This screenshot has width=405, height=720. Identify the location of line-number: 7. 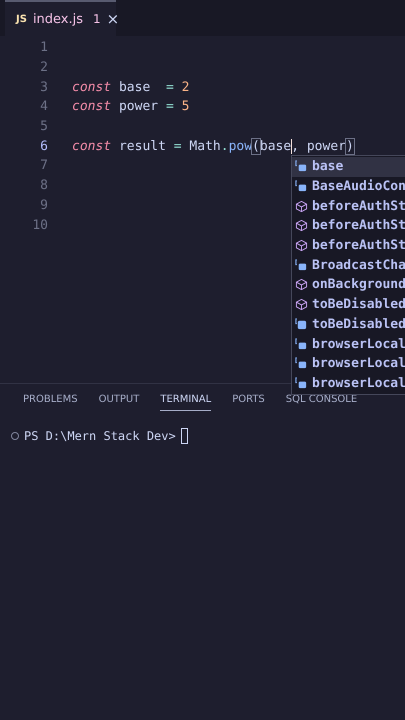
(43, 166).